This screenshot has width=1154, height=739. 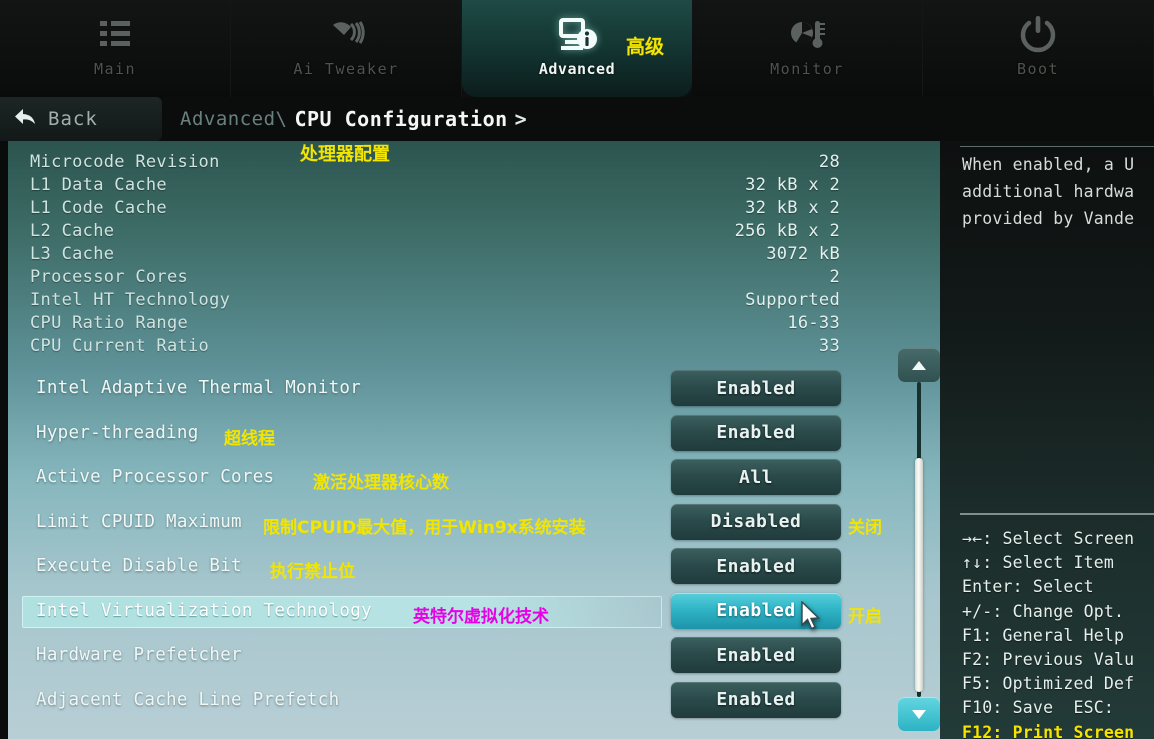 I want to click on legend-item: Enter: Select, so click(x=1028, y=587).